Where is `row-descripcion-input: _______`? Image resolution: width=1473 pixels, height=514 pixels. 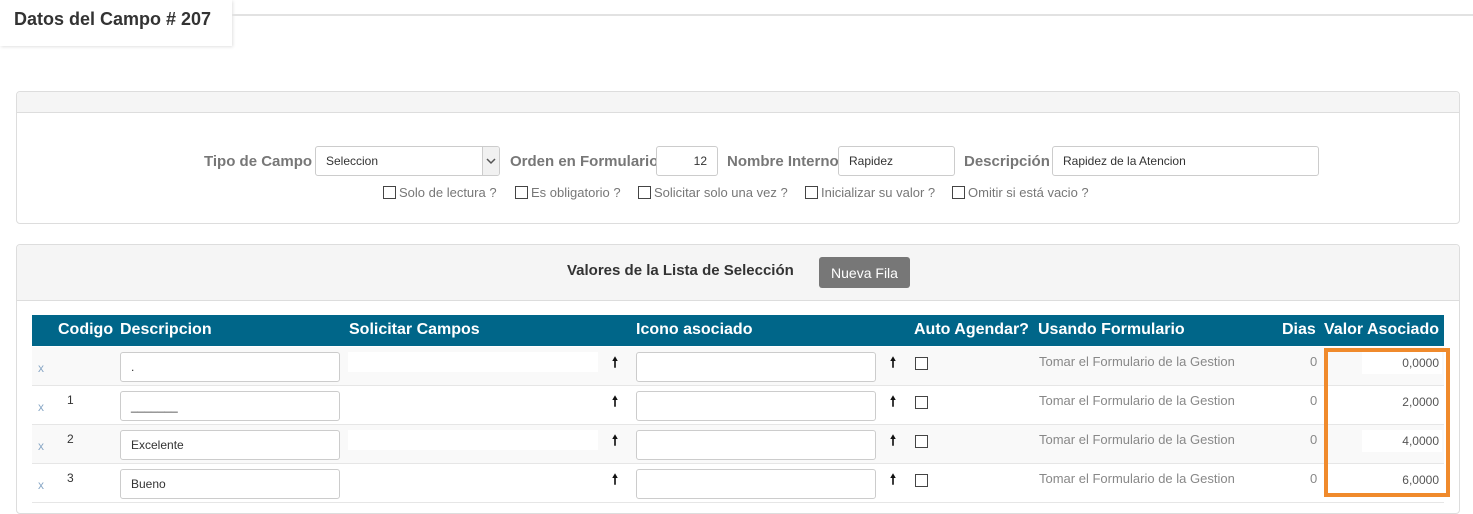 row-descripcion-input: _______ is located at coordinates (230, 406).